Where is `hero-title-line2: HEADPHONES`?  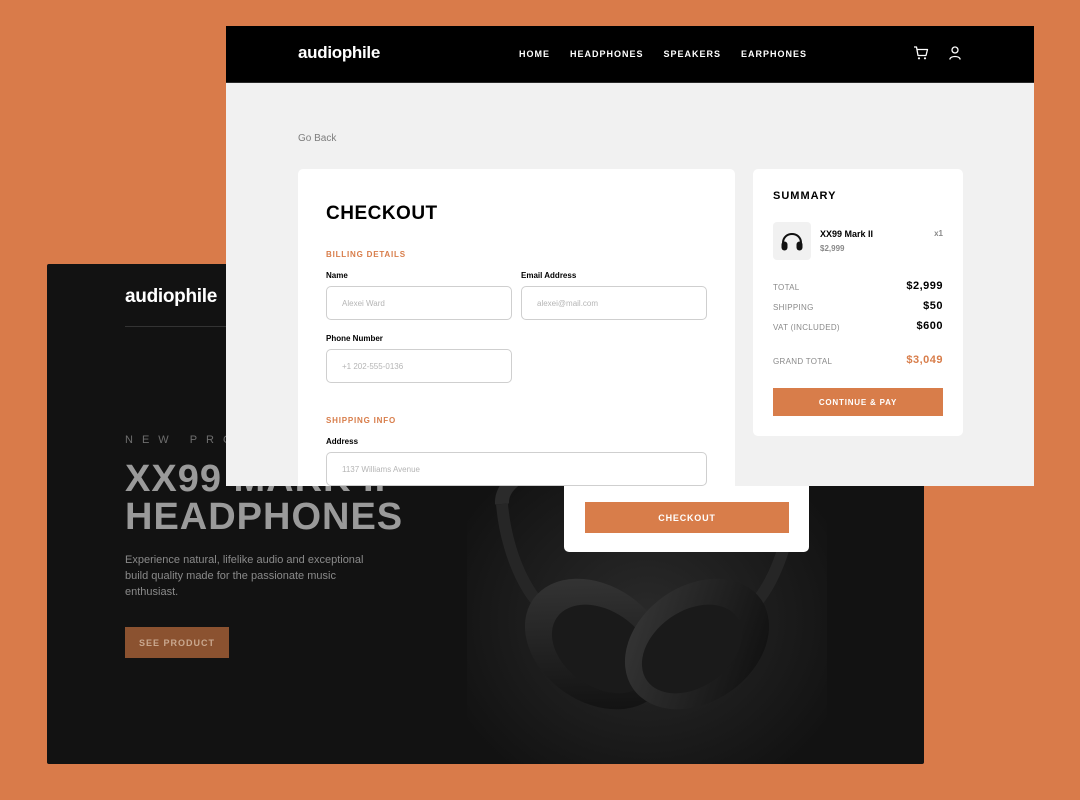 hero-title-line2: HEADPHONES is located at coordinates (264, 517).